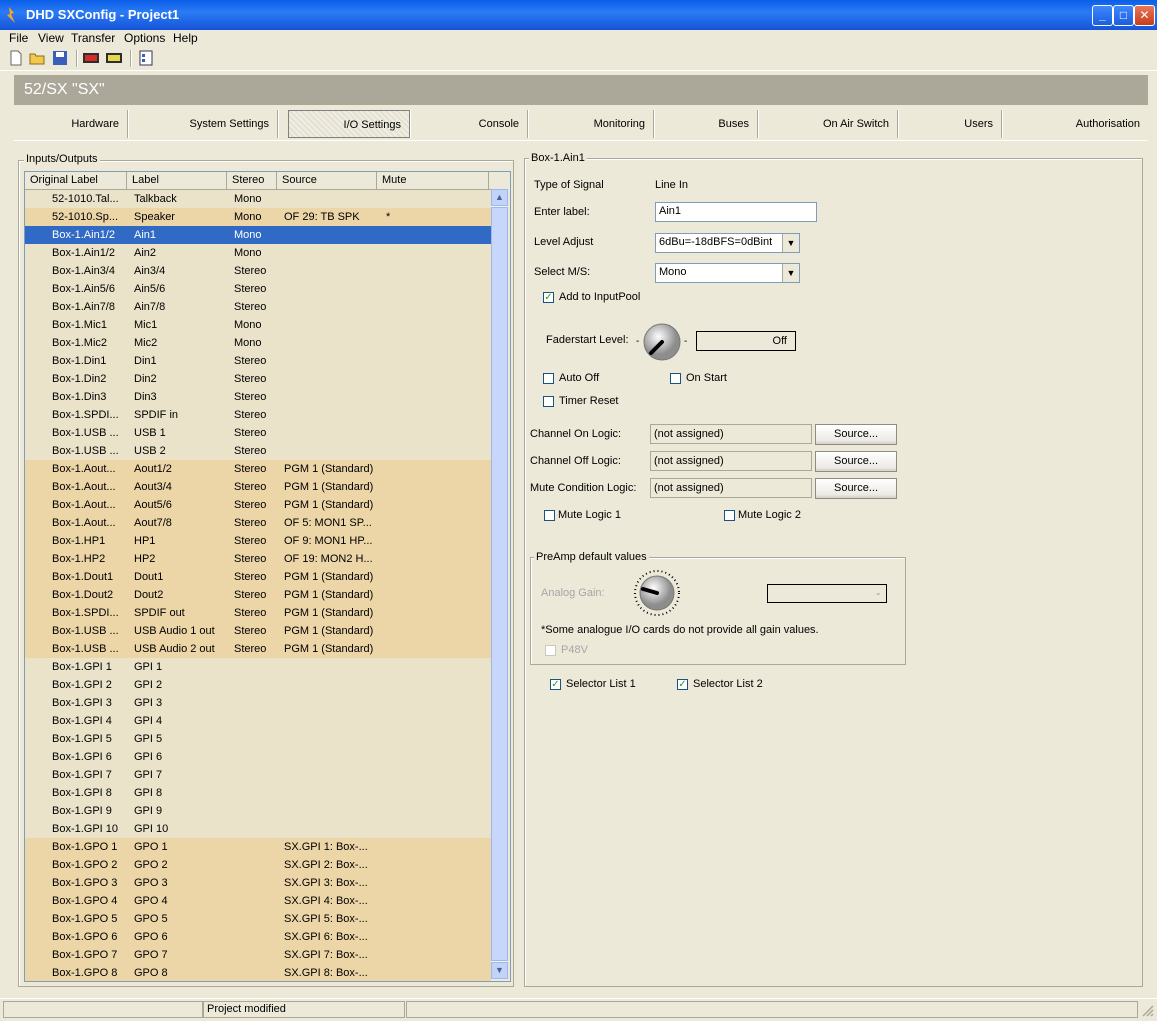 This screenshot has height=1021, width=1157. What do you see at coordinates (258, 793) in the screenshot?
I see `table-row: Box-1.GPI 8 GPI 8` at bounding box center [258, 793].